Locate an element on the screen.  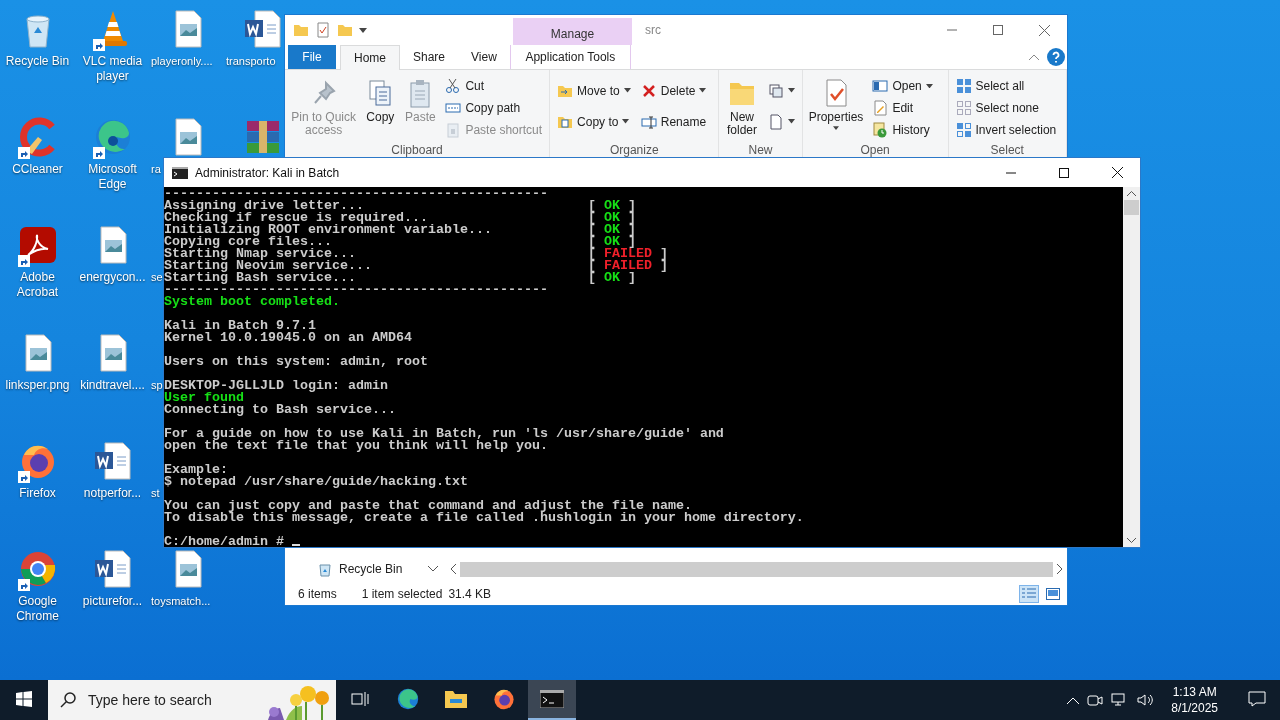
ribbon-tab: View is located at coordinates (484, 57).